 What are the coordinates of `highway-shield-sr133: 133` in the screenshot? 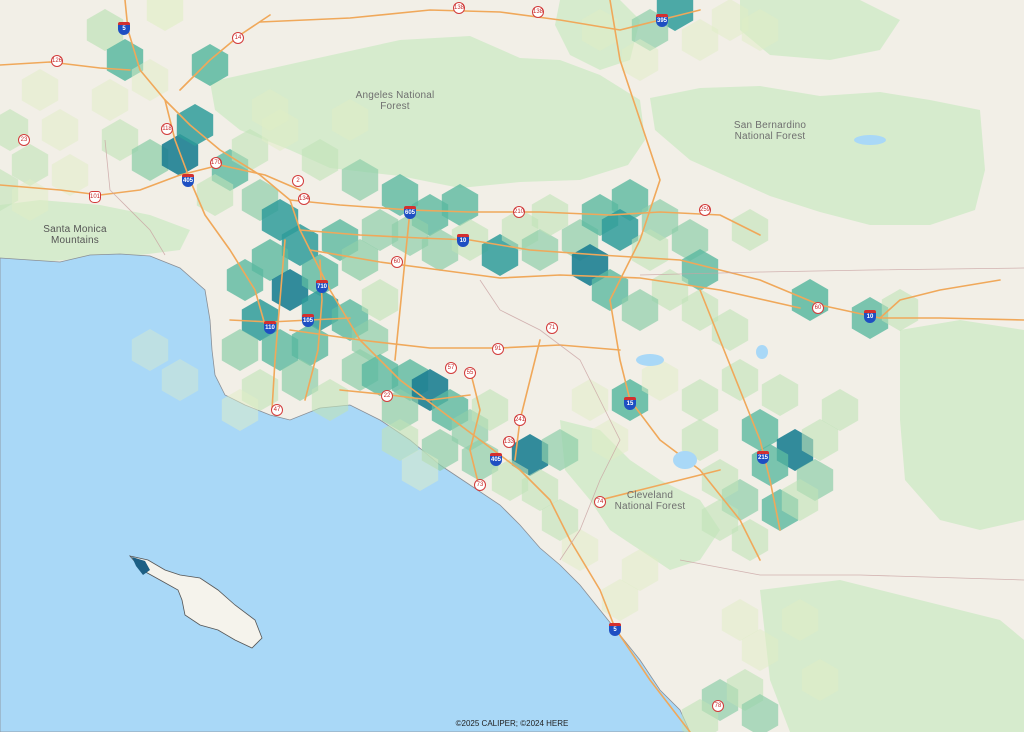 It's located at (509, 442).